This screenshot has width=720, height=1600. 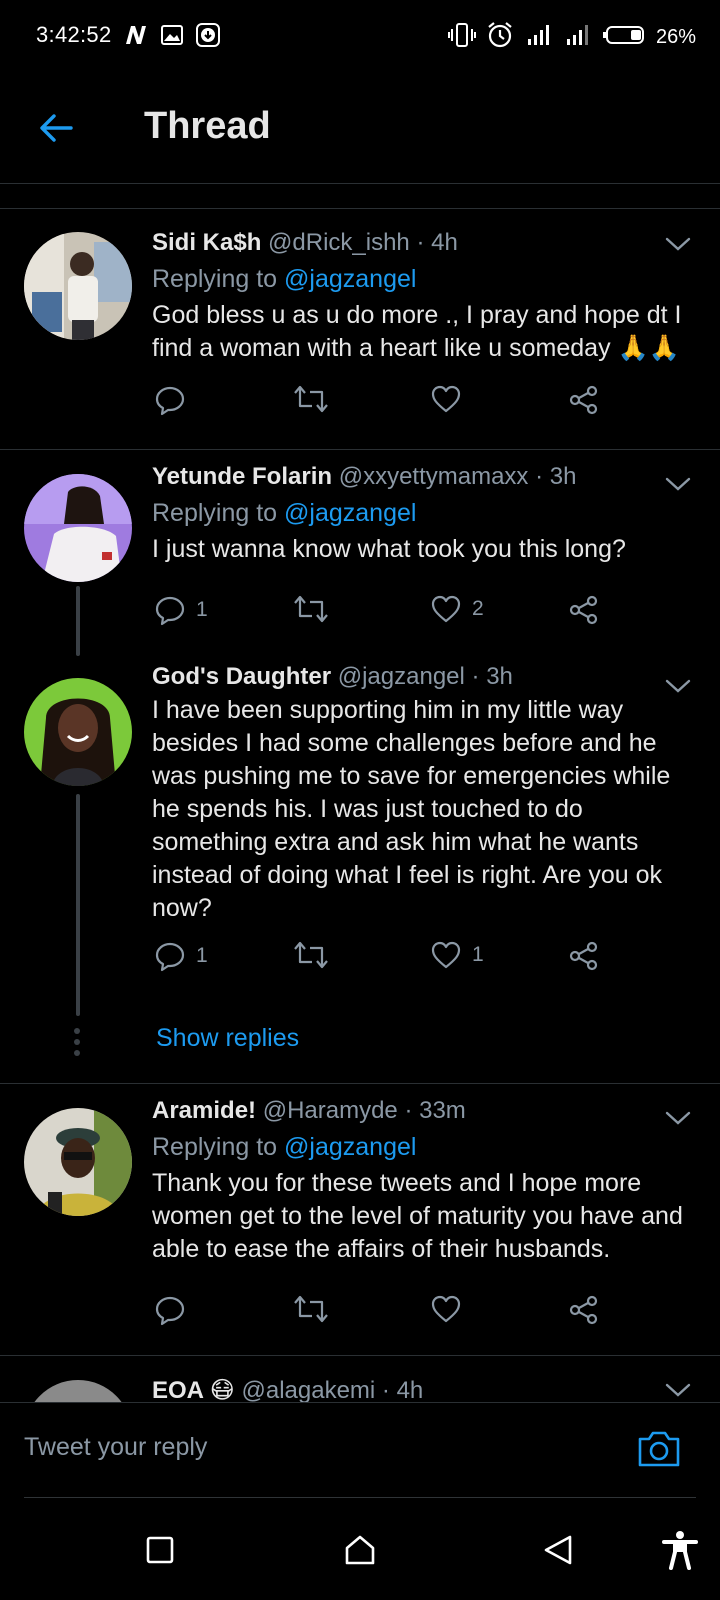 What do you see at coordinates (193, 1389) in the screenshot?
I see `author-name: EOA 😷` at bounding box center [193, 1389].